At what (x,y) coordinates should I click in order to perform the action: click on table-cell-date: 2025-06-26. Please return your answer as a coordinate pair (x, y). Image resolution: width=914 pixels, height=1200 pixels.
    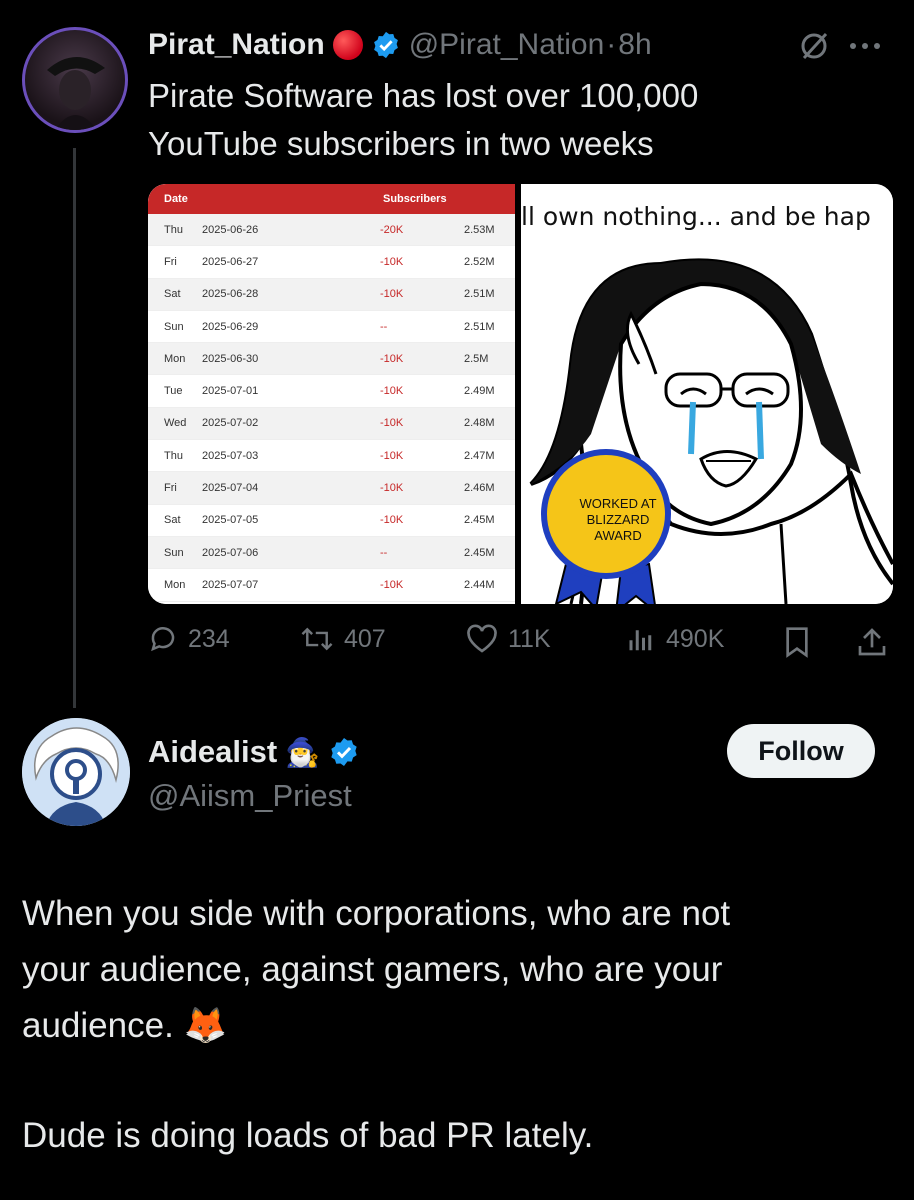
    Looking at the image, I should click on (230, 229).